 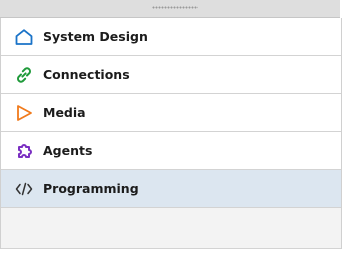 I want to click on drag-handle, so click(x=175, y=7).